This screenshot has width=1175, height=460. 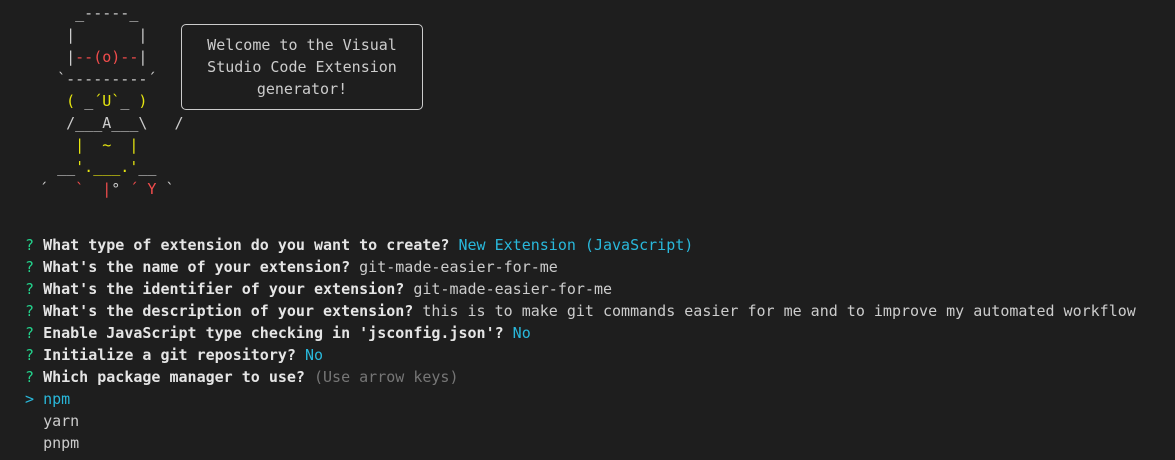 I want to click on package-manager-option: > npm, so click(x=597, y=399).